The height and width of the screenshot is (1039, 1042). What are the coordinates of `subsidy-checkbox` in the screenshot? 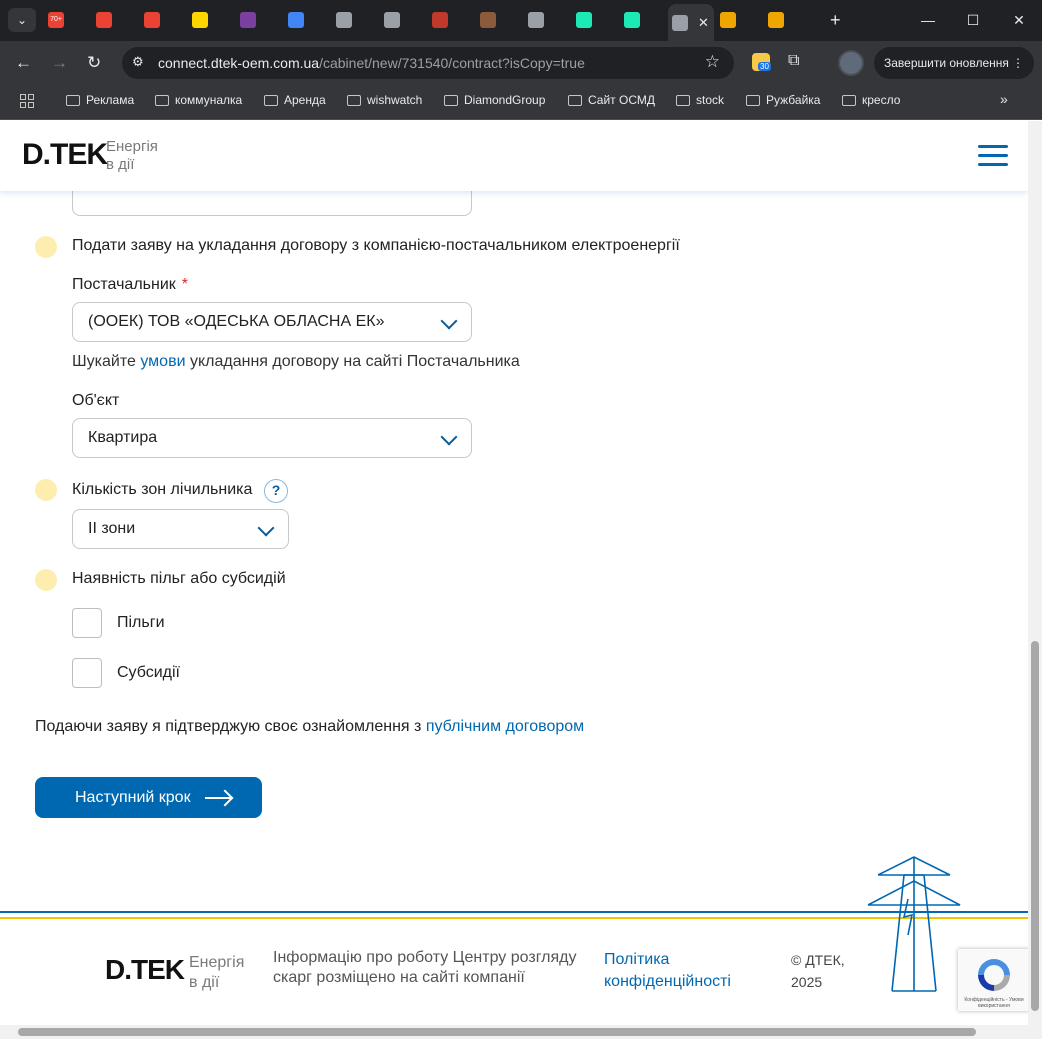 It's located at (87, 673).